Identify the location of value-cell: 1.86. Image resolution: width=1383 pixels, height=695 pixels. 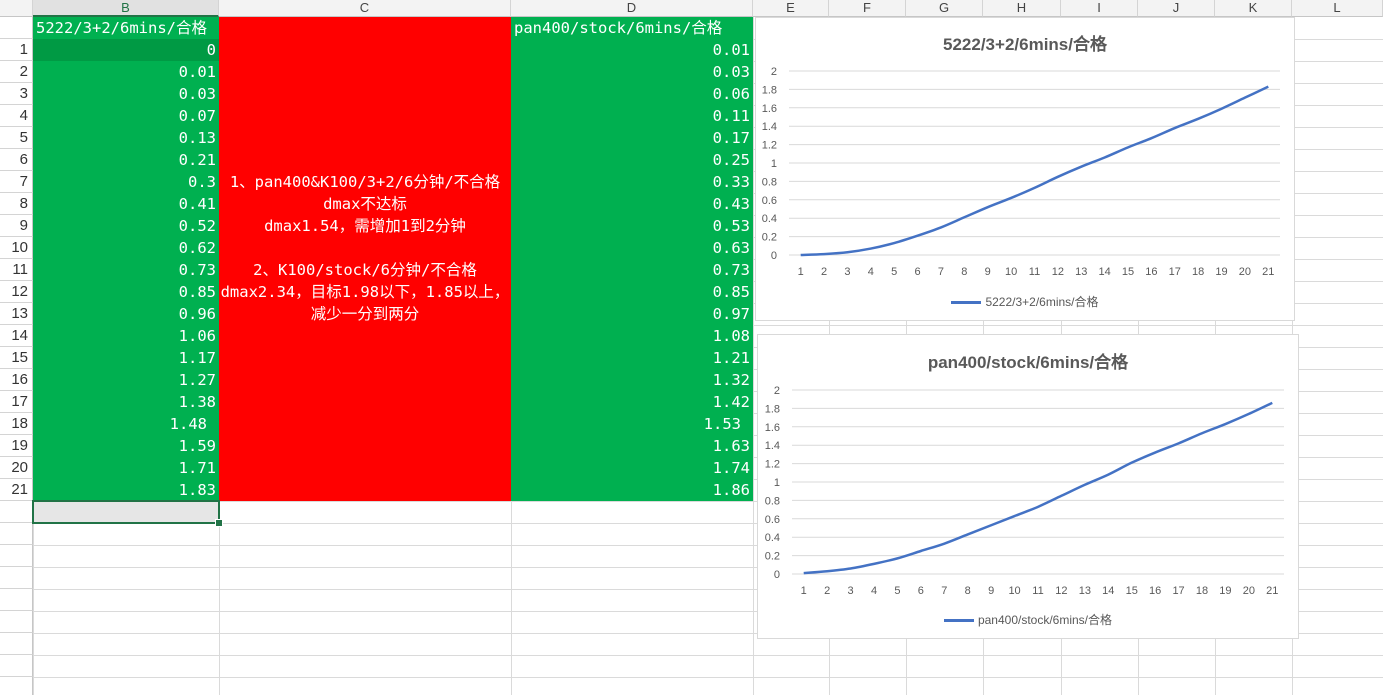
(632, 490).